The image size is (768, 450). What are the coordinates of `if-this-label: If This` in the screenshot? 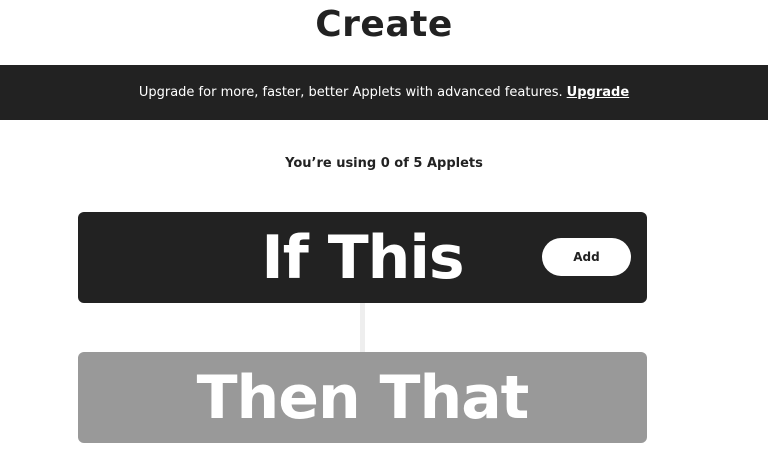 It's located at (362, 257).